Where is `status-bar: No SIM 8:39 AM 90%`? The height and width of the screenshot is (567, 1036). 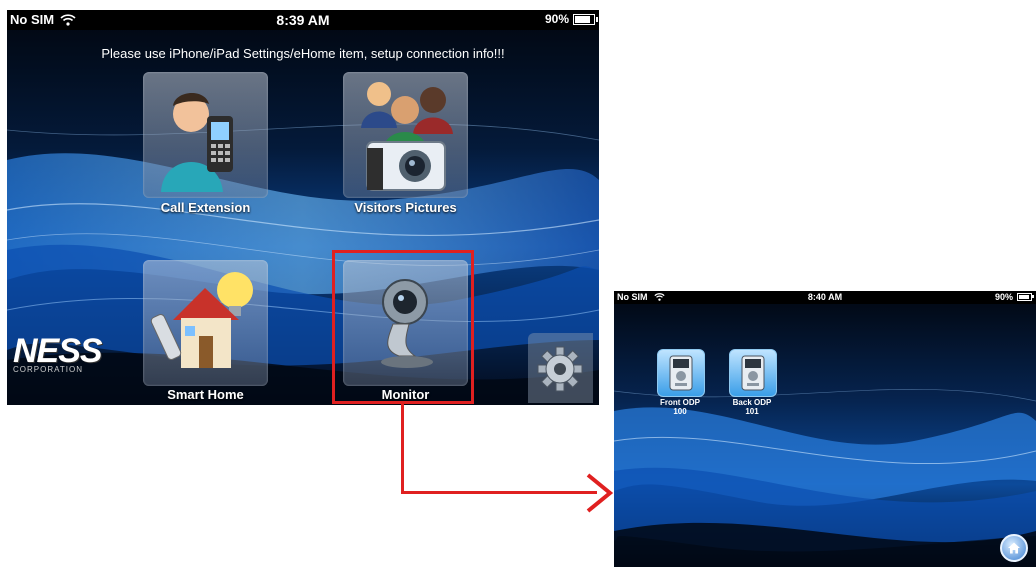 status-bar: No SIM 8:39 AM 90% is located at coordinates (303, 20).